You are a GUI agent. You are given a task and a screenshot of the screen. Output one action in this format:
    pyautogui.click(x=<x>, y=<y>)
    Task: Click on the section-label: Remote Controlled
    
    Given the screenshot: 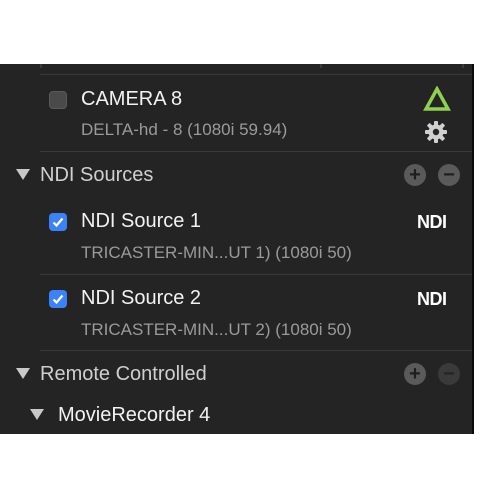 What is the action you would take?
    pyautogui.click(x=123, y=374)
    